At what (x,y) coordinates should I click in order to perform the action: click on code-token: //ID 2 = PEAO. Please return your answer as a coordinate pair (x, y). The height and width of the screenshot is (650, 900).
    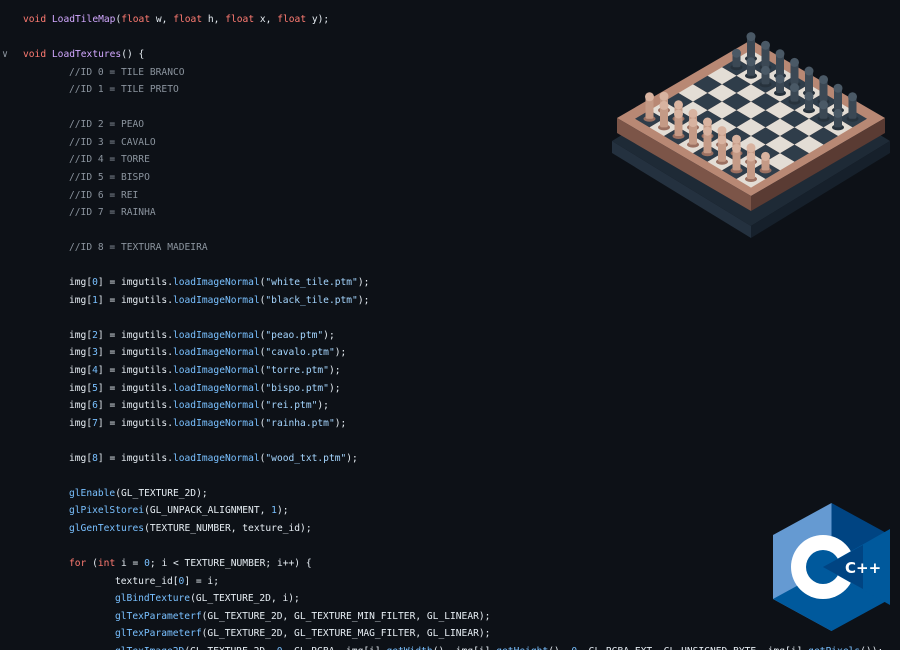
    Looking at the image, I should click on (107, 125).